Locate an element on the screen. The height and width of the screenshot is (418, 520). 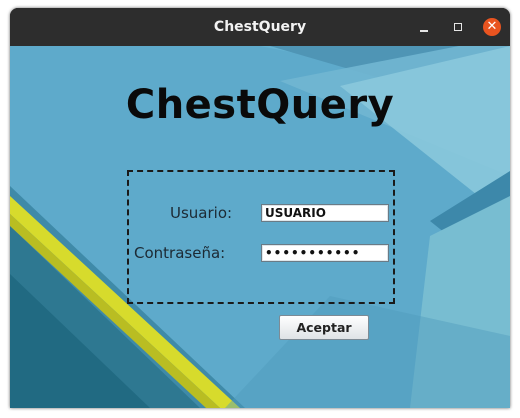
app-logo: ChestQuery is located at coordinates (260, 105).